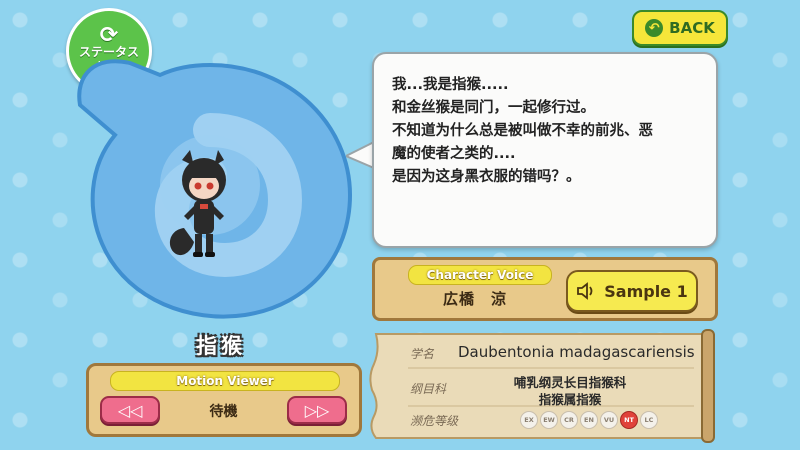 The height and width of the screenshot is (450, 800). What do you see at coordinates (493, 108) in the screenshot?
I see `dialogue-line: 和金丝猴是同门，一起修行过。` at bounding box center [493, 108].